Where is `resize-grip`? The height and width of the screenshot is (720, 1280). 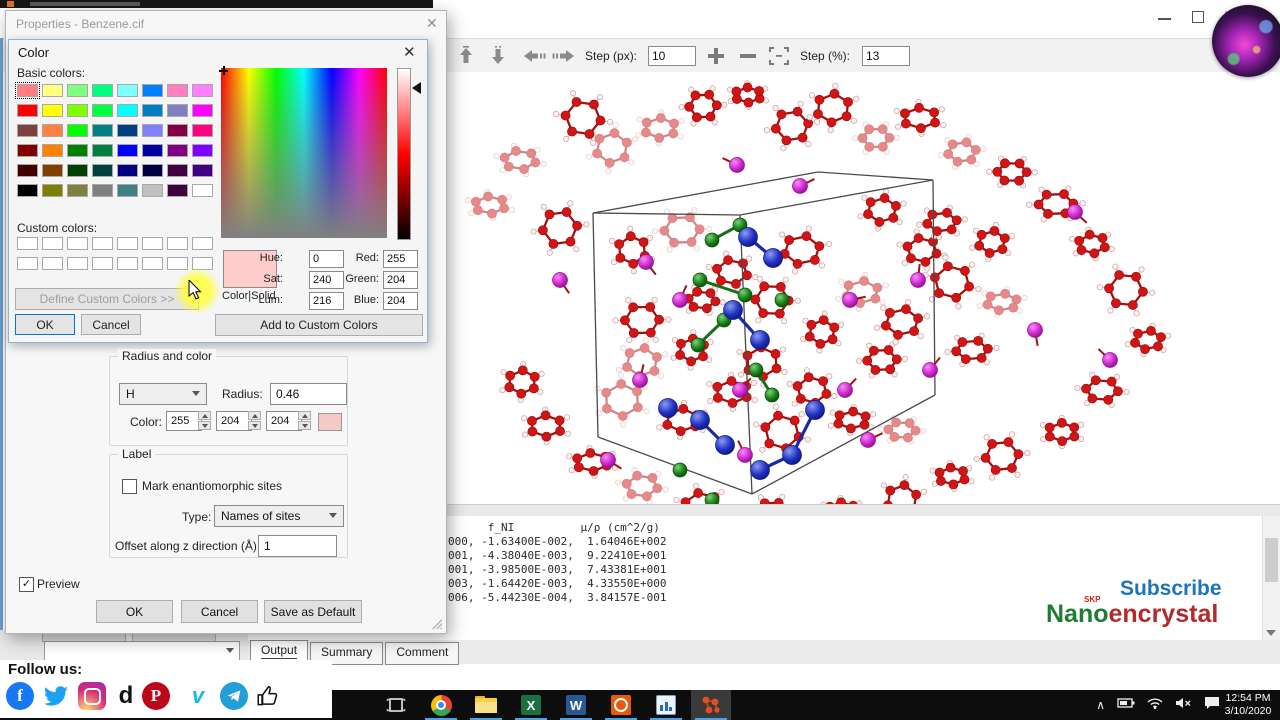 resize-grip is located at coordinates (437, 624).